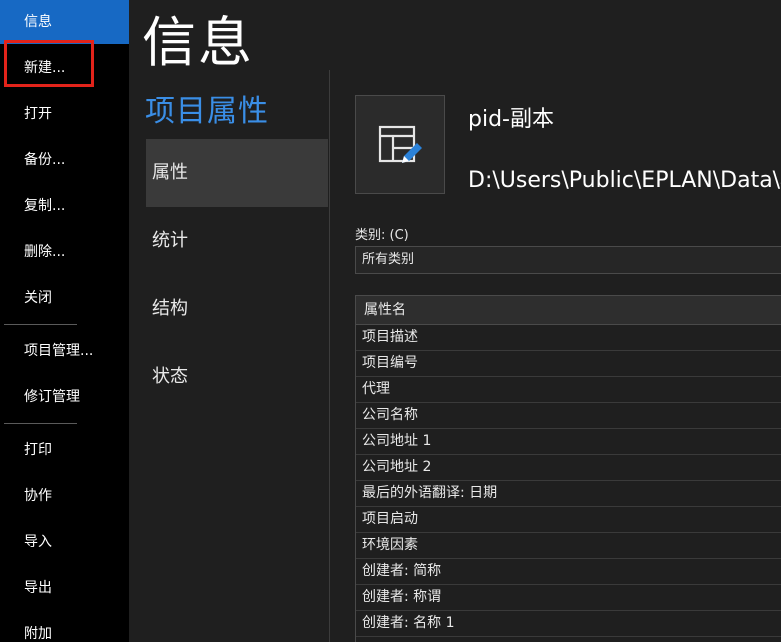 This screenshot has width=781, height=642. I want to click on highlight-annotation-box, so click(49, 63).